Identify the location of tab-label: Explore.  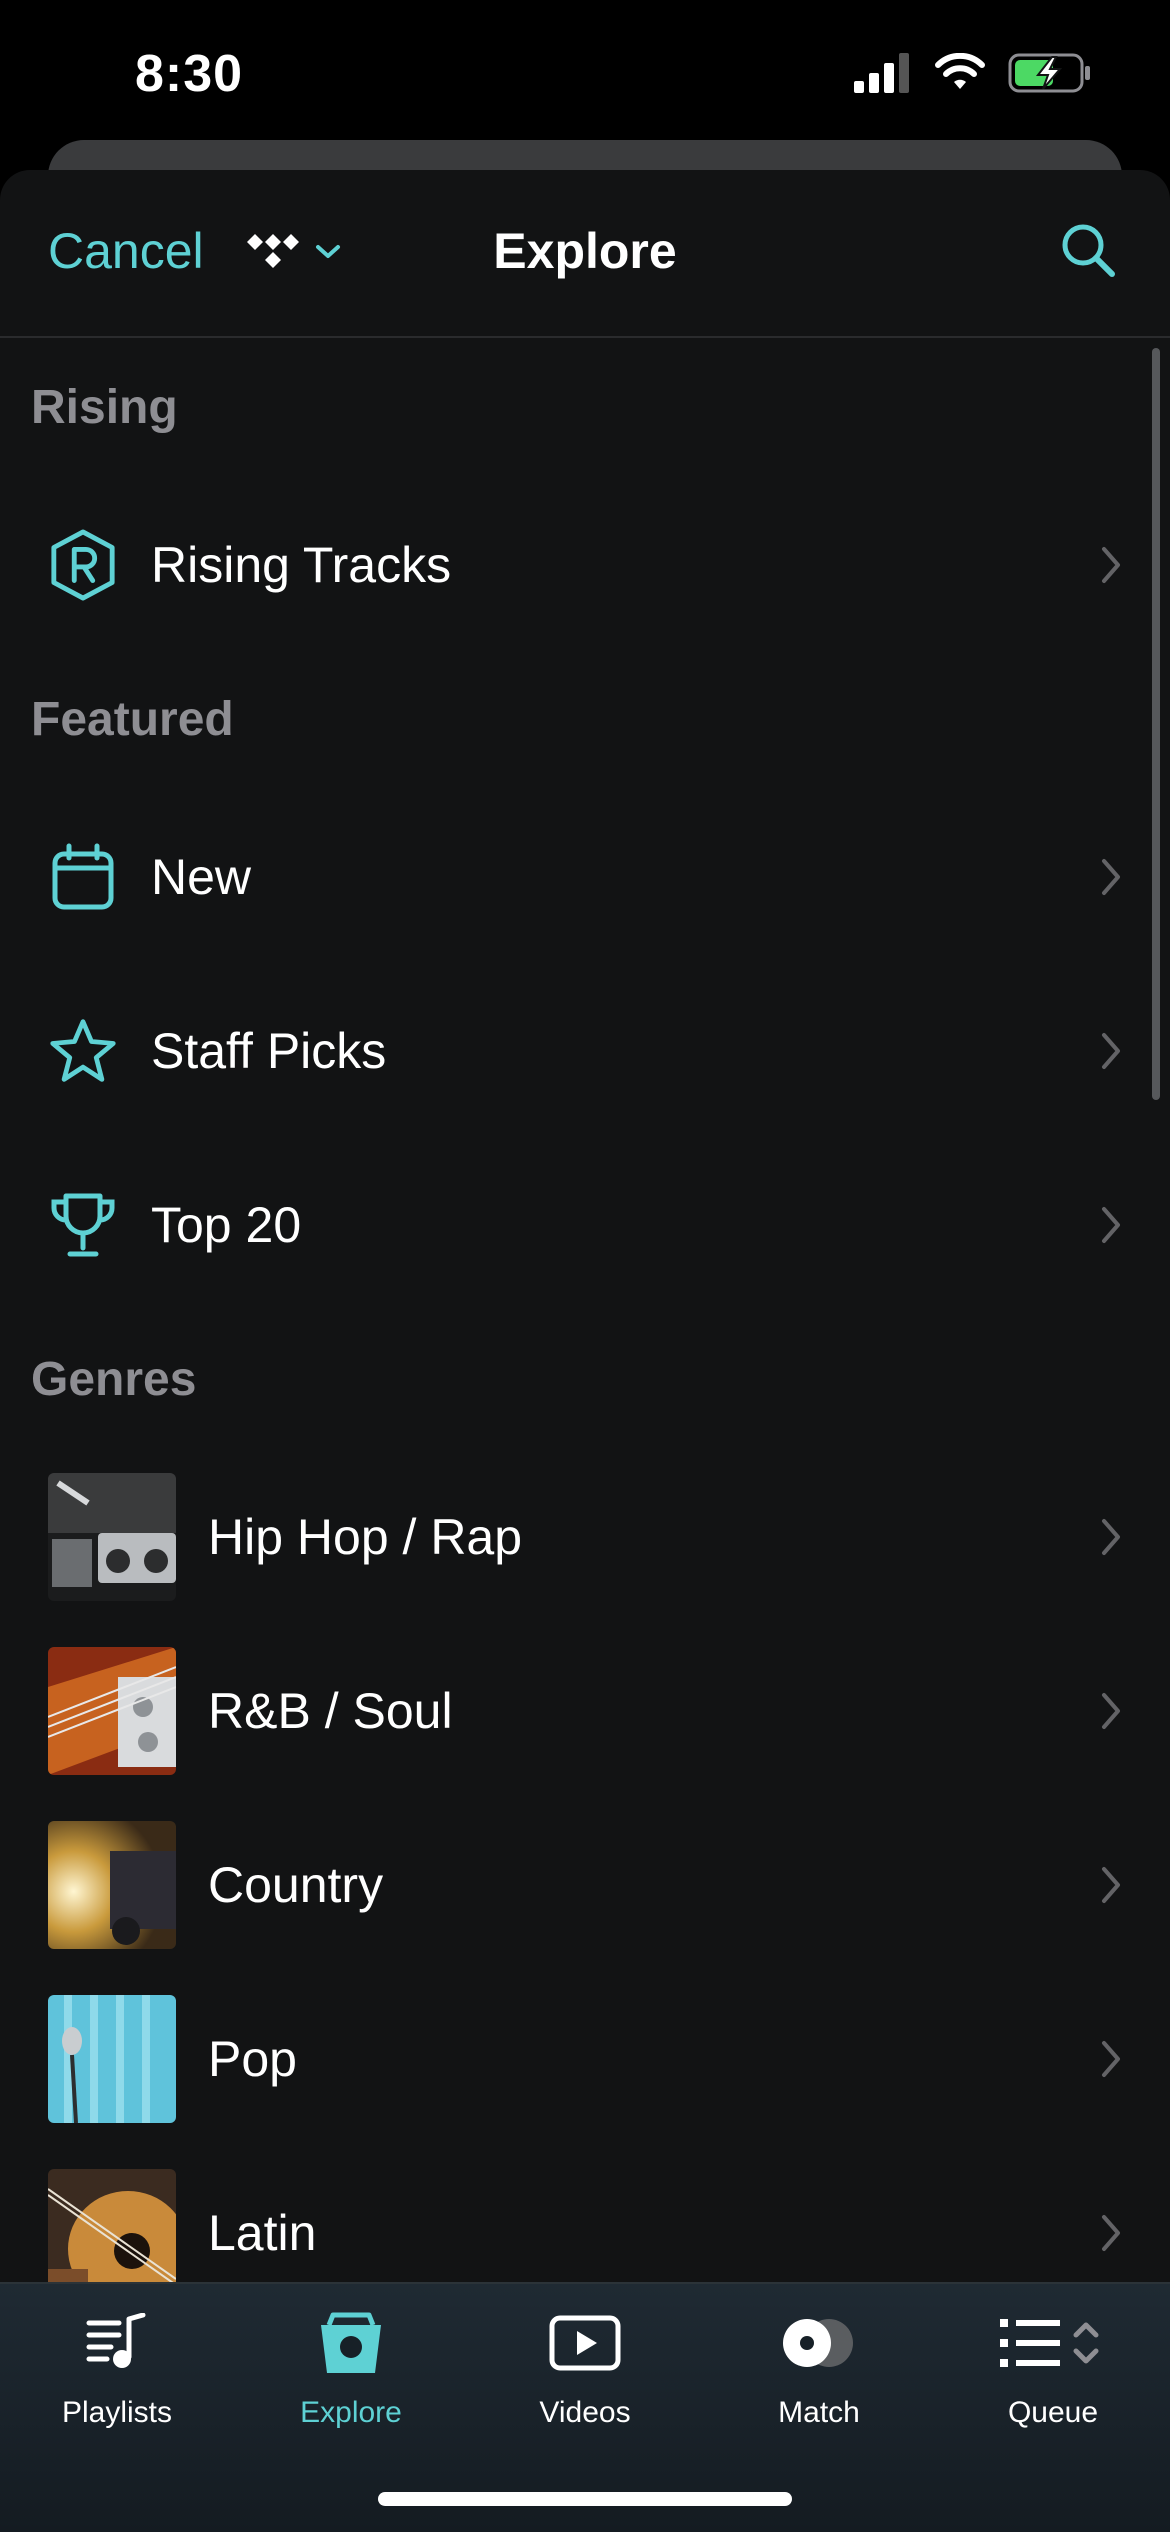
(351, 2412).